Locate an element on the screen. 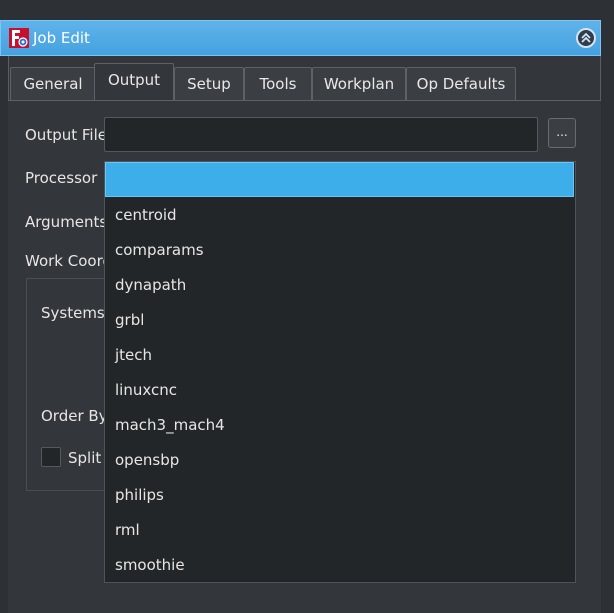  tab-op-defaults: Op Defaults is located at coordinates (461, 84).